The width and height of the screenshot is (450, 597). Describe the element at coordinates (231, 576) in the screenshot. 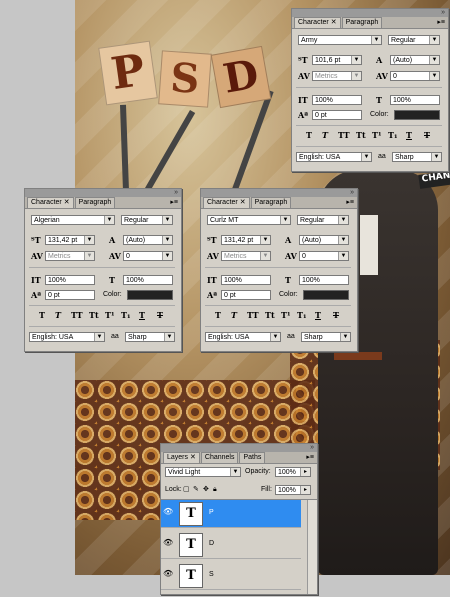

I see `layer-row-s: 👁︎ T S` at that location.